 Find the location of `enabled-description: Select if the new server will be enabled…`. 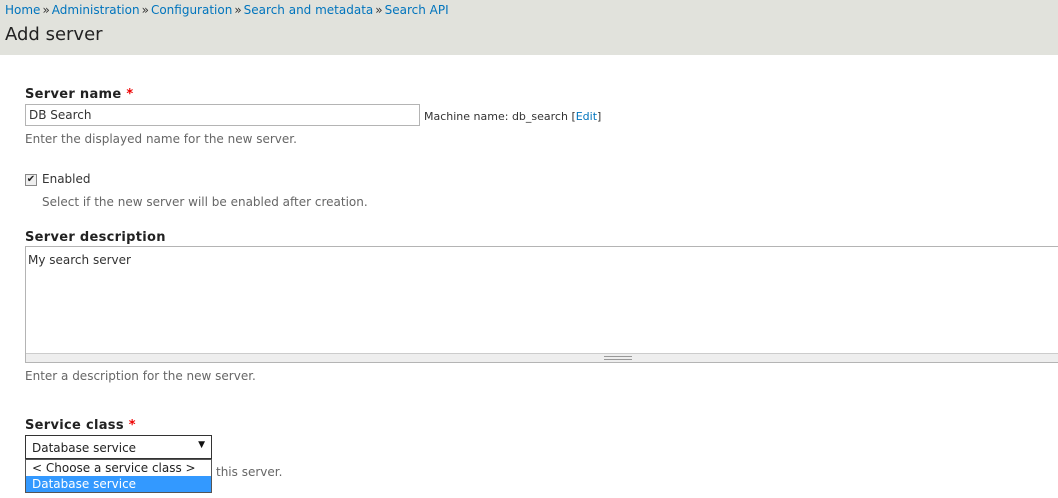

enabled-description: Select if the new server will be enabled… is located at coordinates (205, 202).